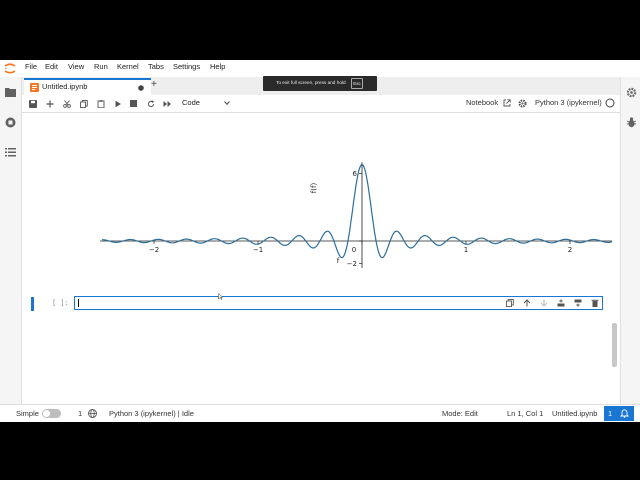  Describe the element at coordinates (357, 83) in the screenshot. I see `esc-key-badge: Esc` at that location.